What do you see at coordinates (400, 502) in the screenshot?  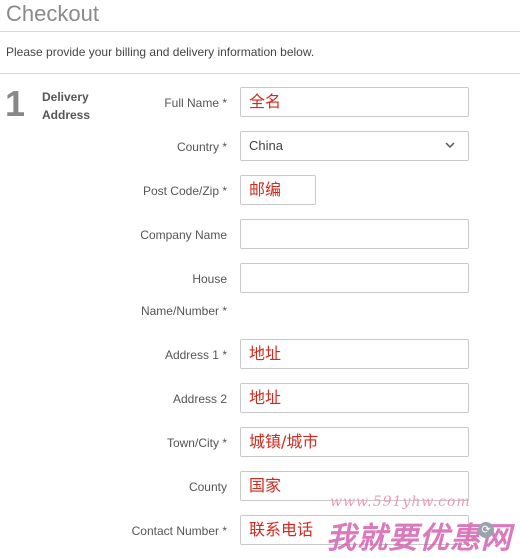 I see `watermark-url: www.591yhw.com` at bounding box center [400, 502].